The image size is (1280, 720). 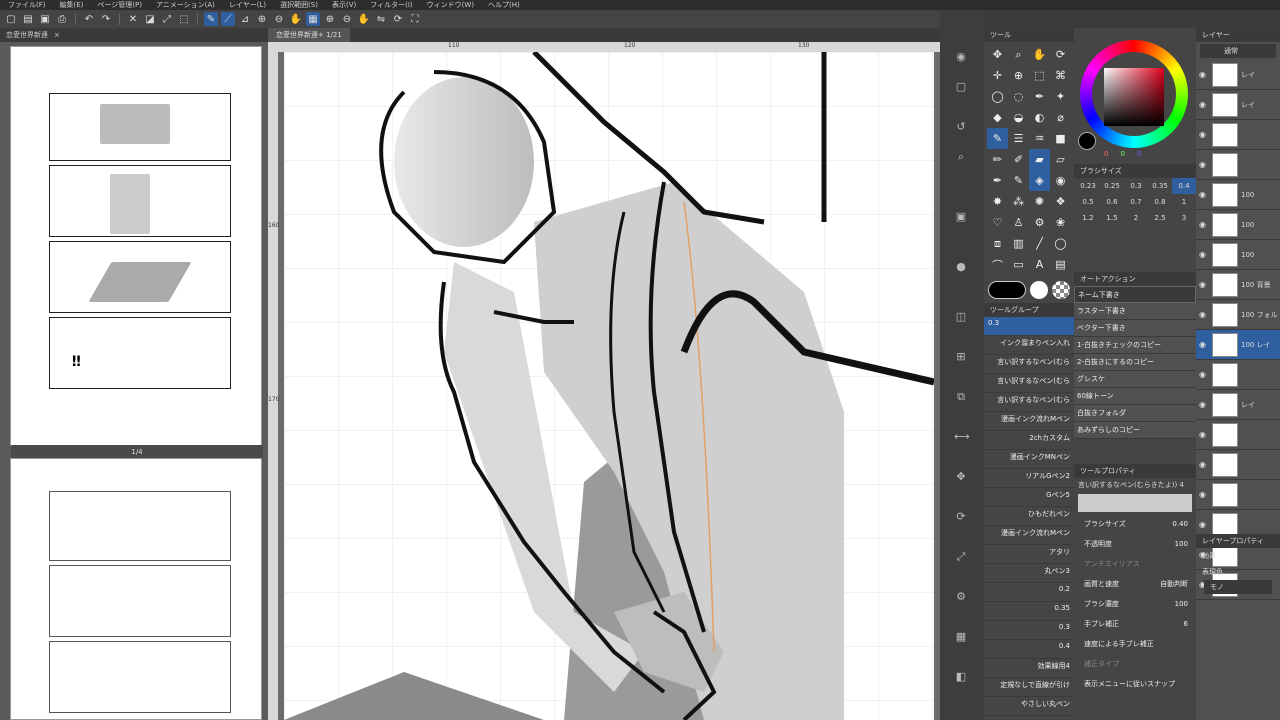 I want to click on flower-icon: ❀, so click(x=1060, y=222).